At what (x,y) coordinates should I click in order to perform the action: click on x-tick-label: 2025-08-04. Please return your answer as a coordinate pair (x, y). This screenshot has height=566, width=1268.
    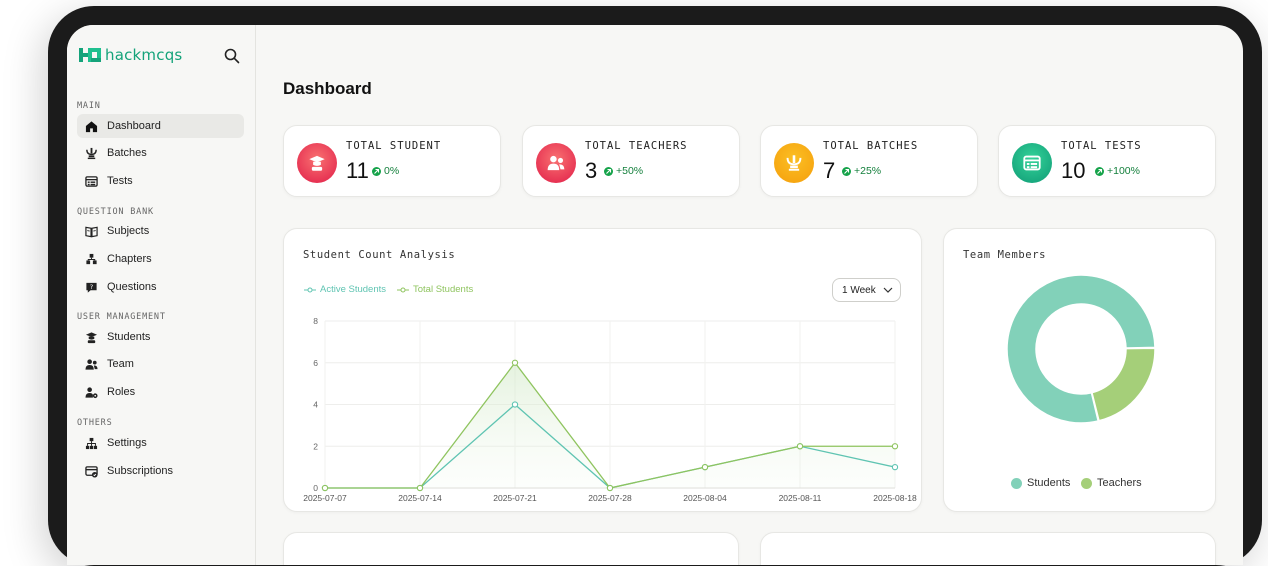
    Looking at the image, I should click on (705, 498).